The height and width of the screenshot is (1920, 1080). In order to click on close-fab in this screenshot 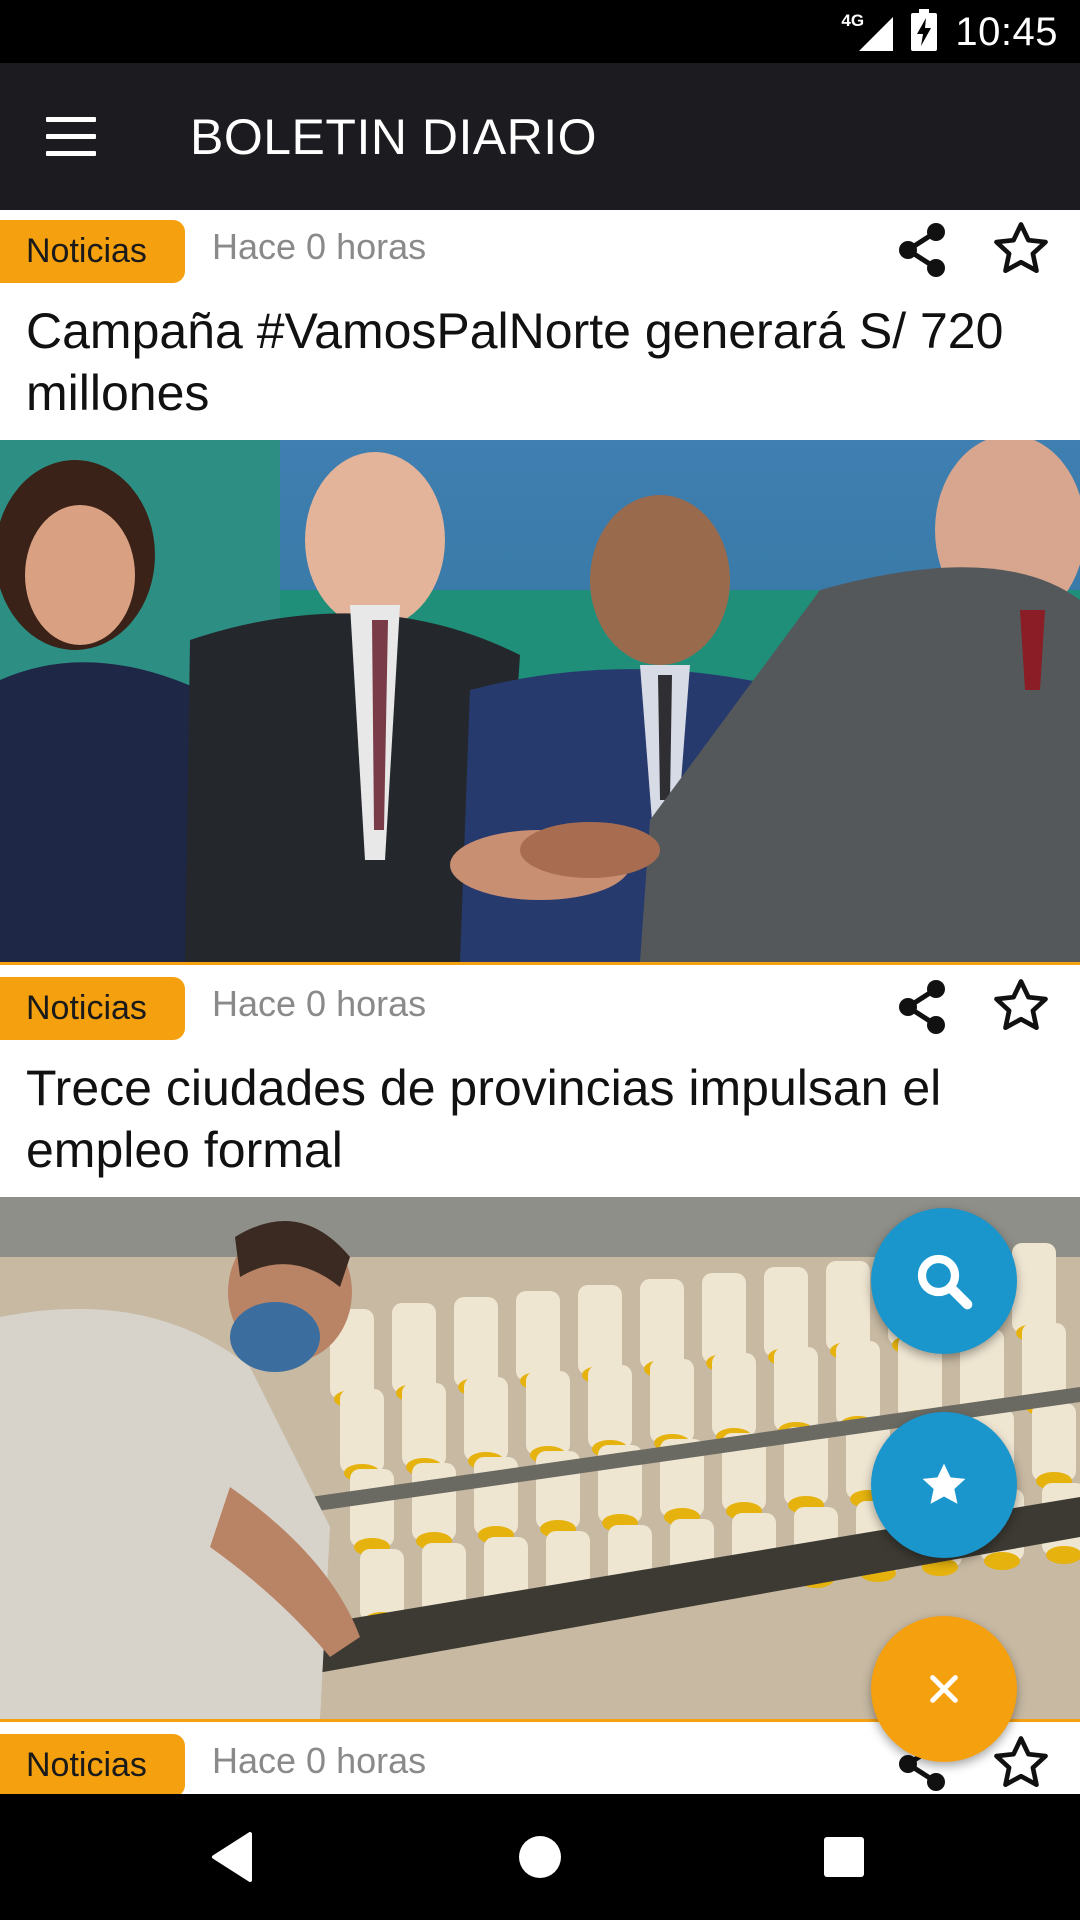, I will do `click(944, 1689)`.